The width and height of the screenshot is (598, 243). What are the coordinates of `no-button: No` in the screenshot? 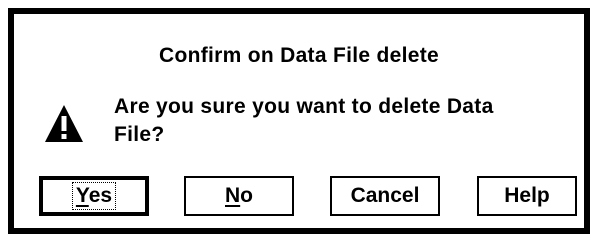 It's located at (239, 196).